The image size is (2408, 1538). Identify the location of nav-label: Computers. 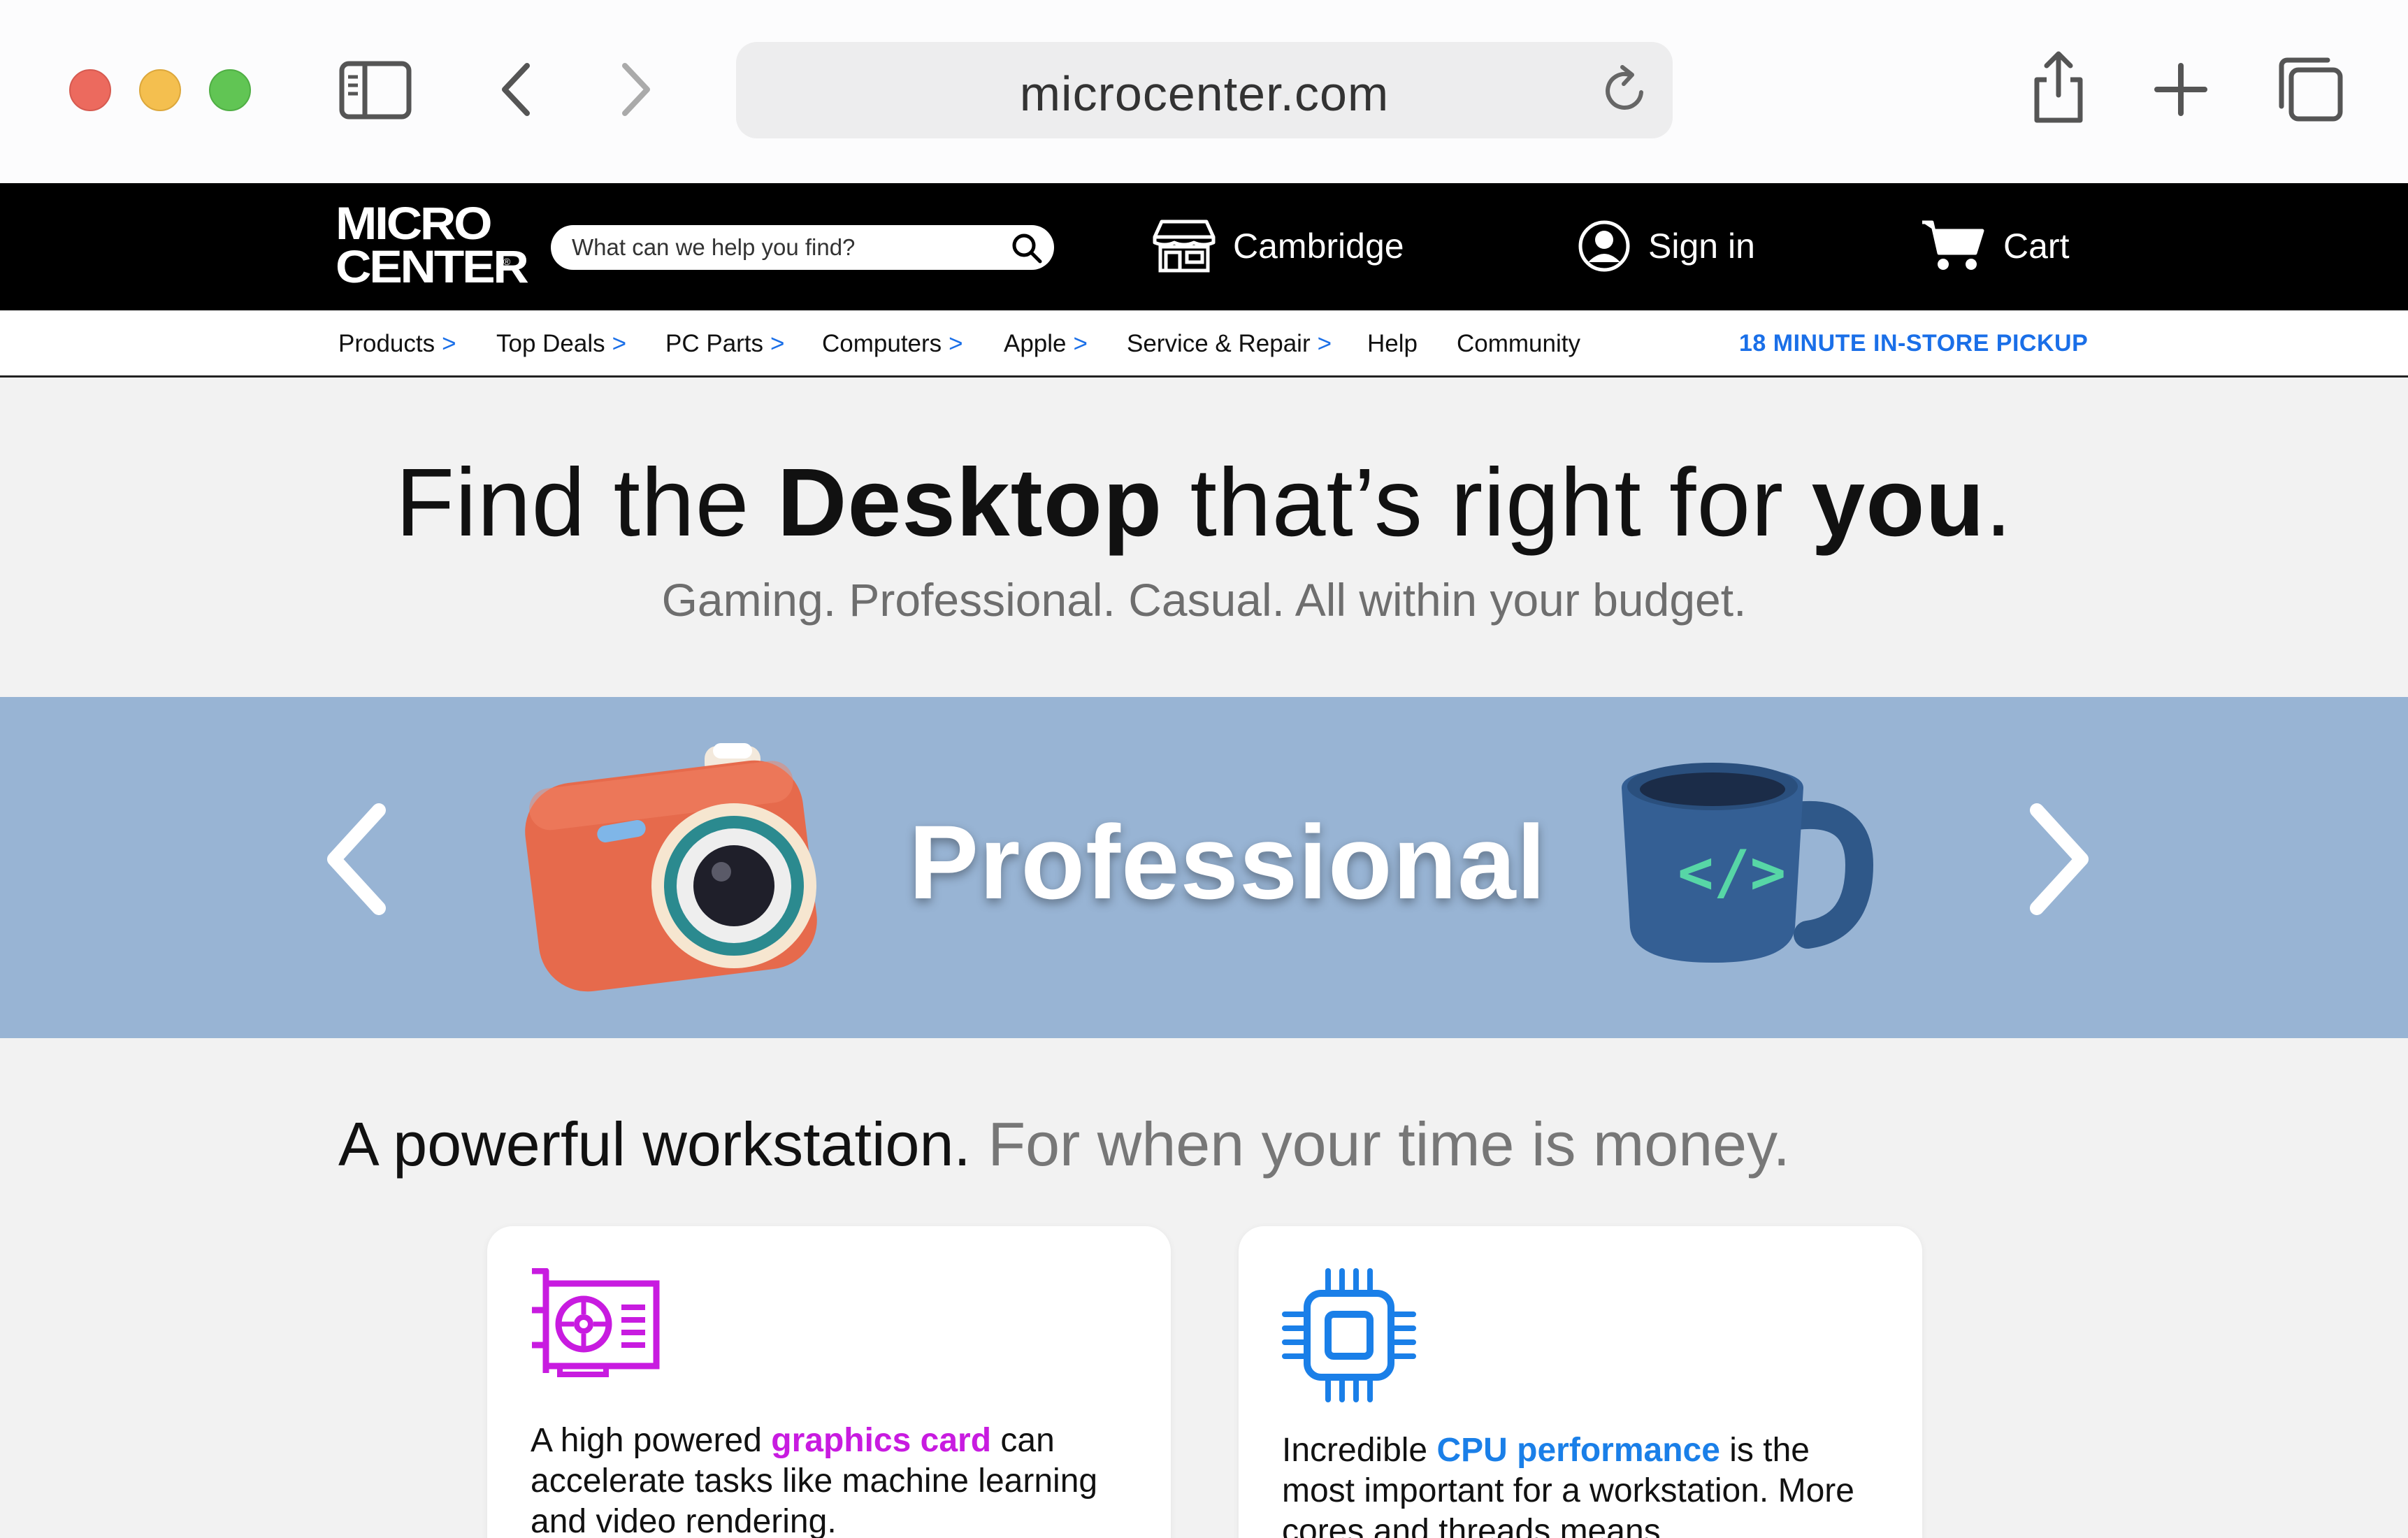
(882, 343).